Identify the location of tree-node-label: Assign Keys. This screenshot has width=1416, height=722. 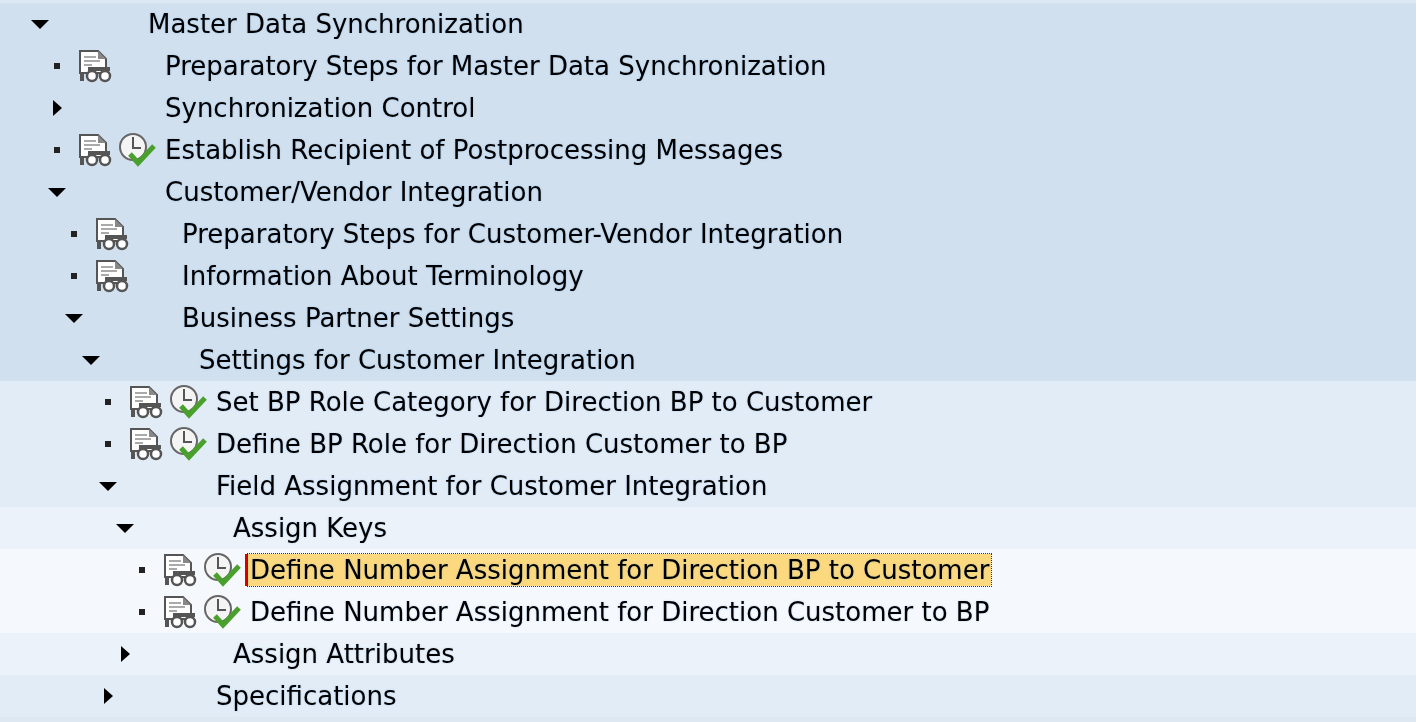
(310, 528).